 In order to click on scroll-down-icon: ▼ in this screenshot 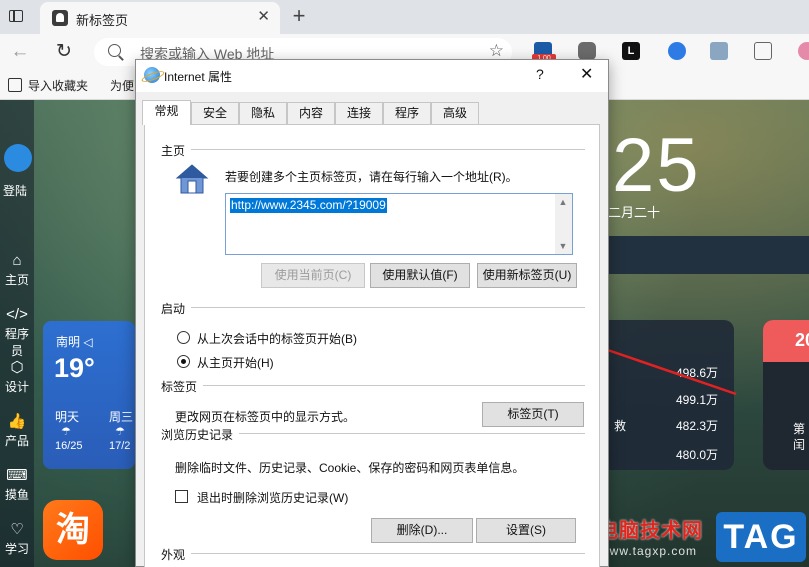, I will do `click(563, 246)`.